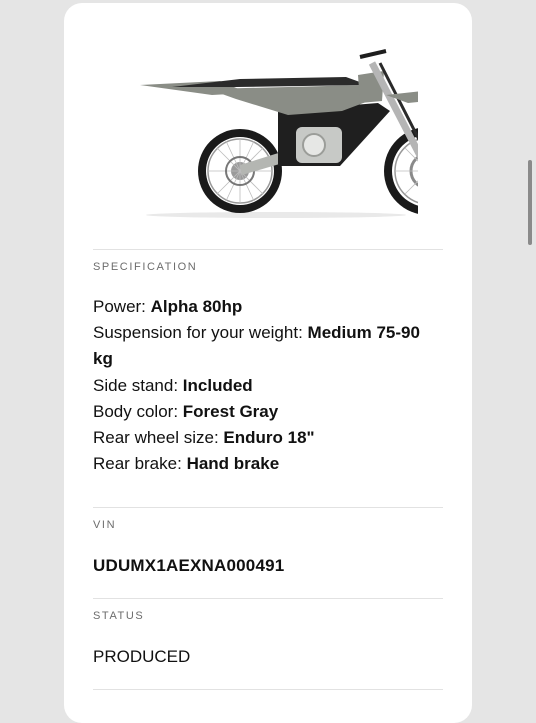  What do you see at coordinates (265, 307) in the screenshot?
I see `spec-row-power: Power: Alpha 80hp` at bounding box center [265, 307].